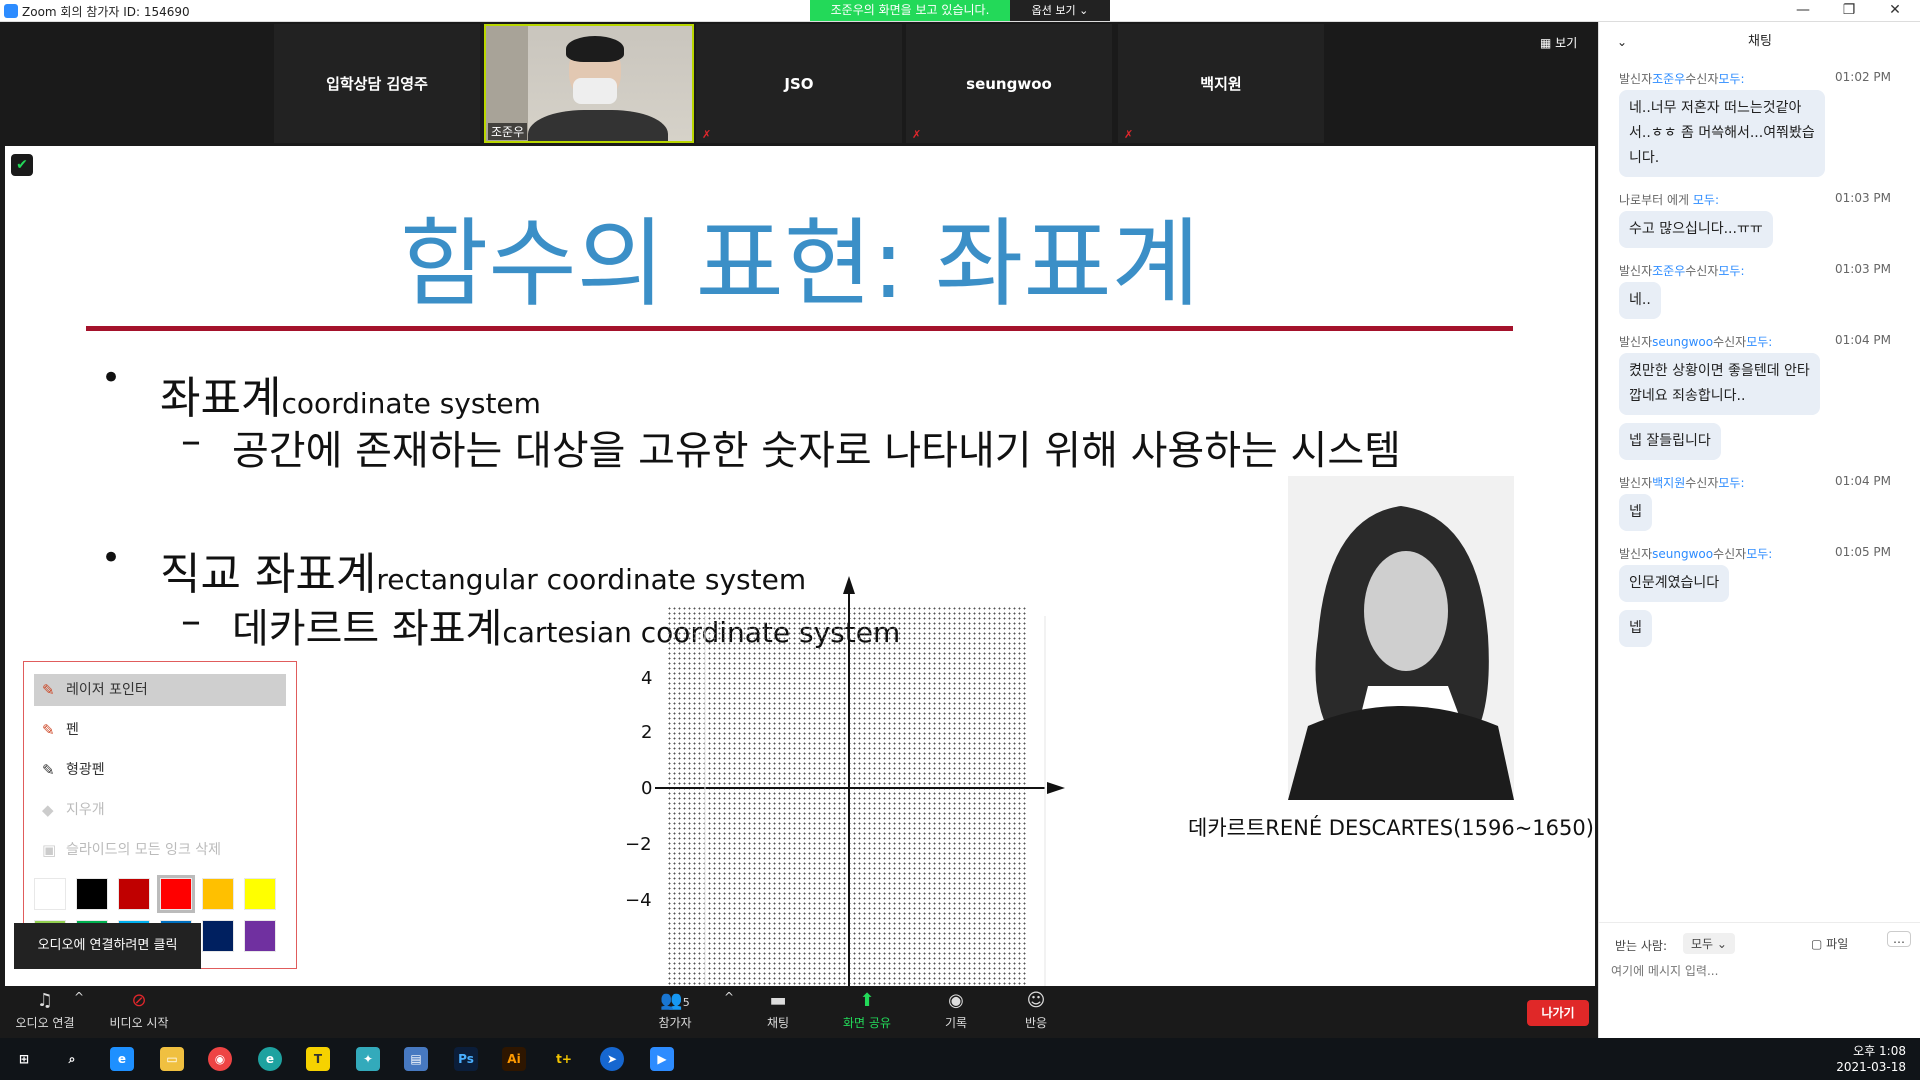 Image resolution: width=1920 pixels, height=1080 pixels. What do you see at coordinates (160, 730) in the screenshot?
I see `menu-item-pen: ✎ 펜` at bounding box center [160, 730].